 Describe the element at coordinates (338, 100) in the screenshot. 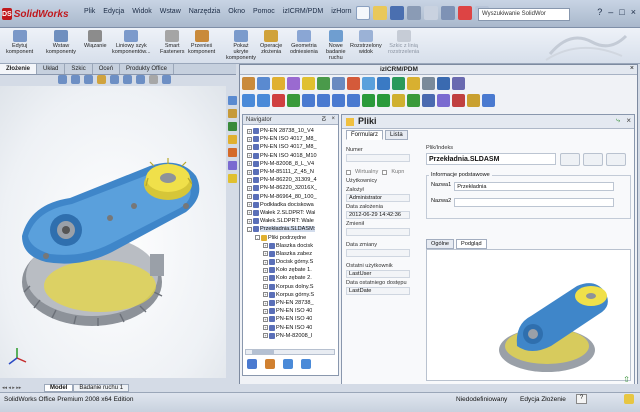

I see `nav-next-icon` at that location.